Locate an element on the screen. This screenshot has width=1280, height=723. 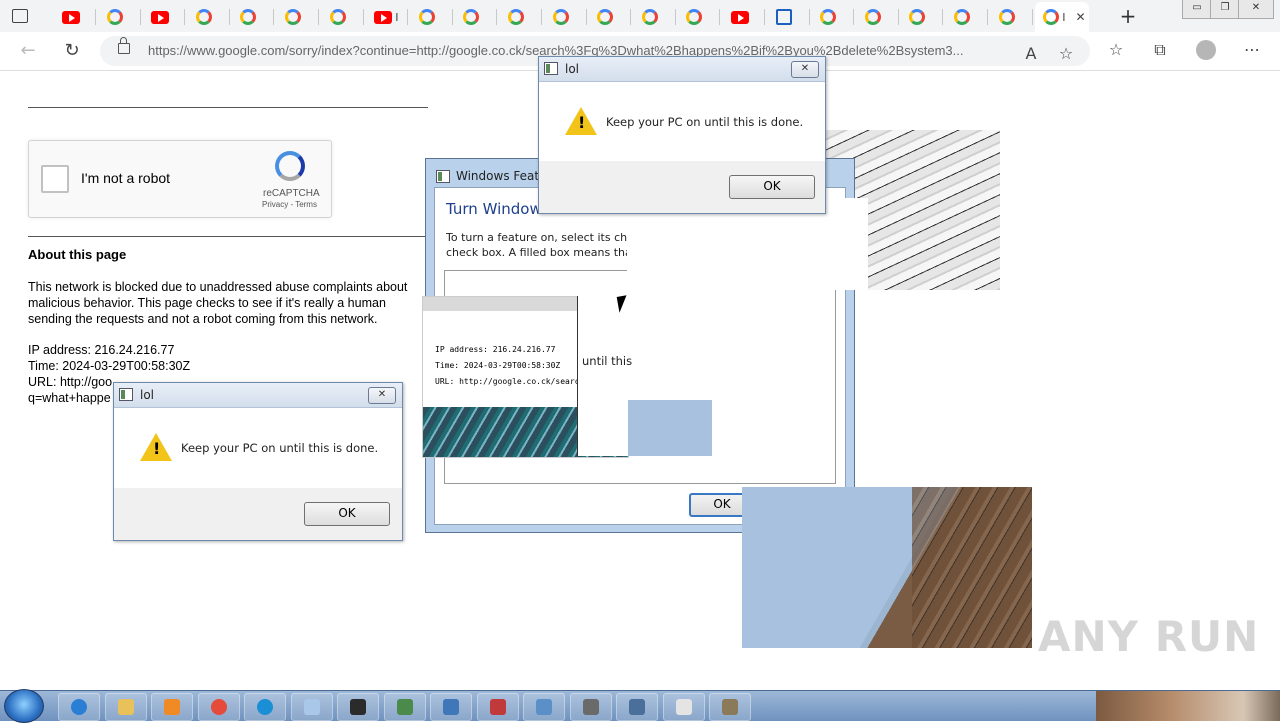
browser-tab-bar: I I ✕ + ▭ ❐ ✕ is located at coordinates (640, 16).